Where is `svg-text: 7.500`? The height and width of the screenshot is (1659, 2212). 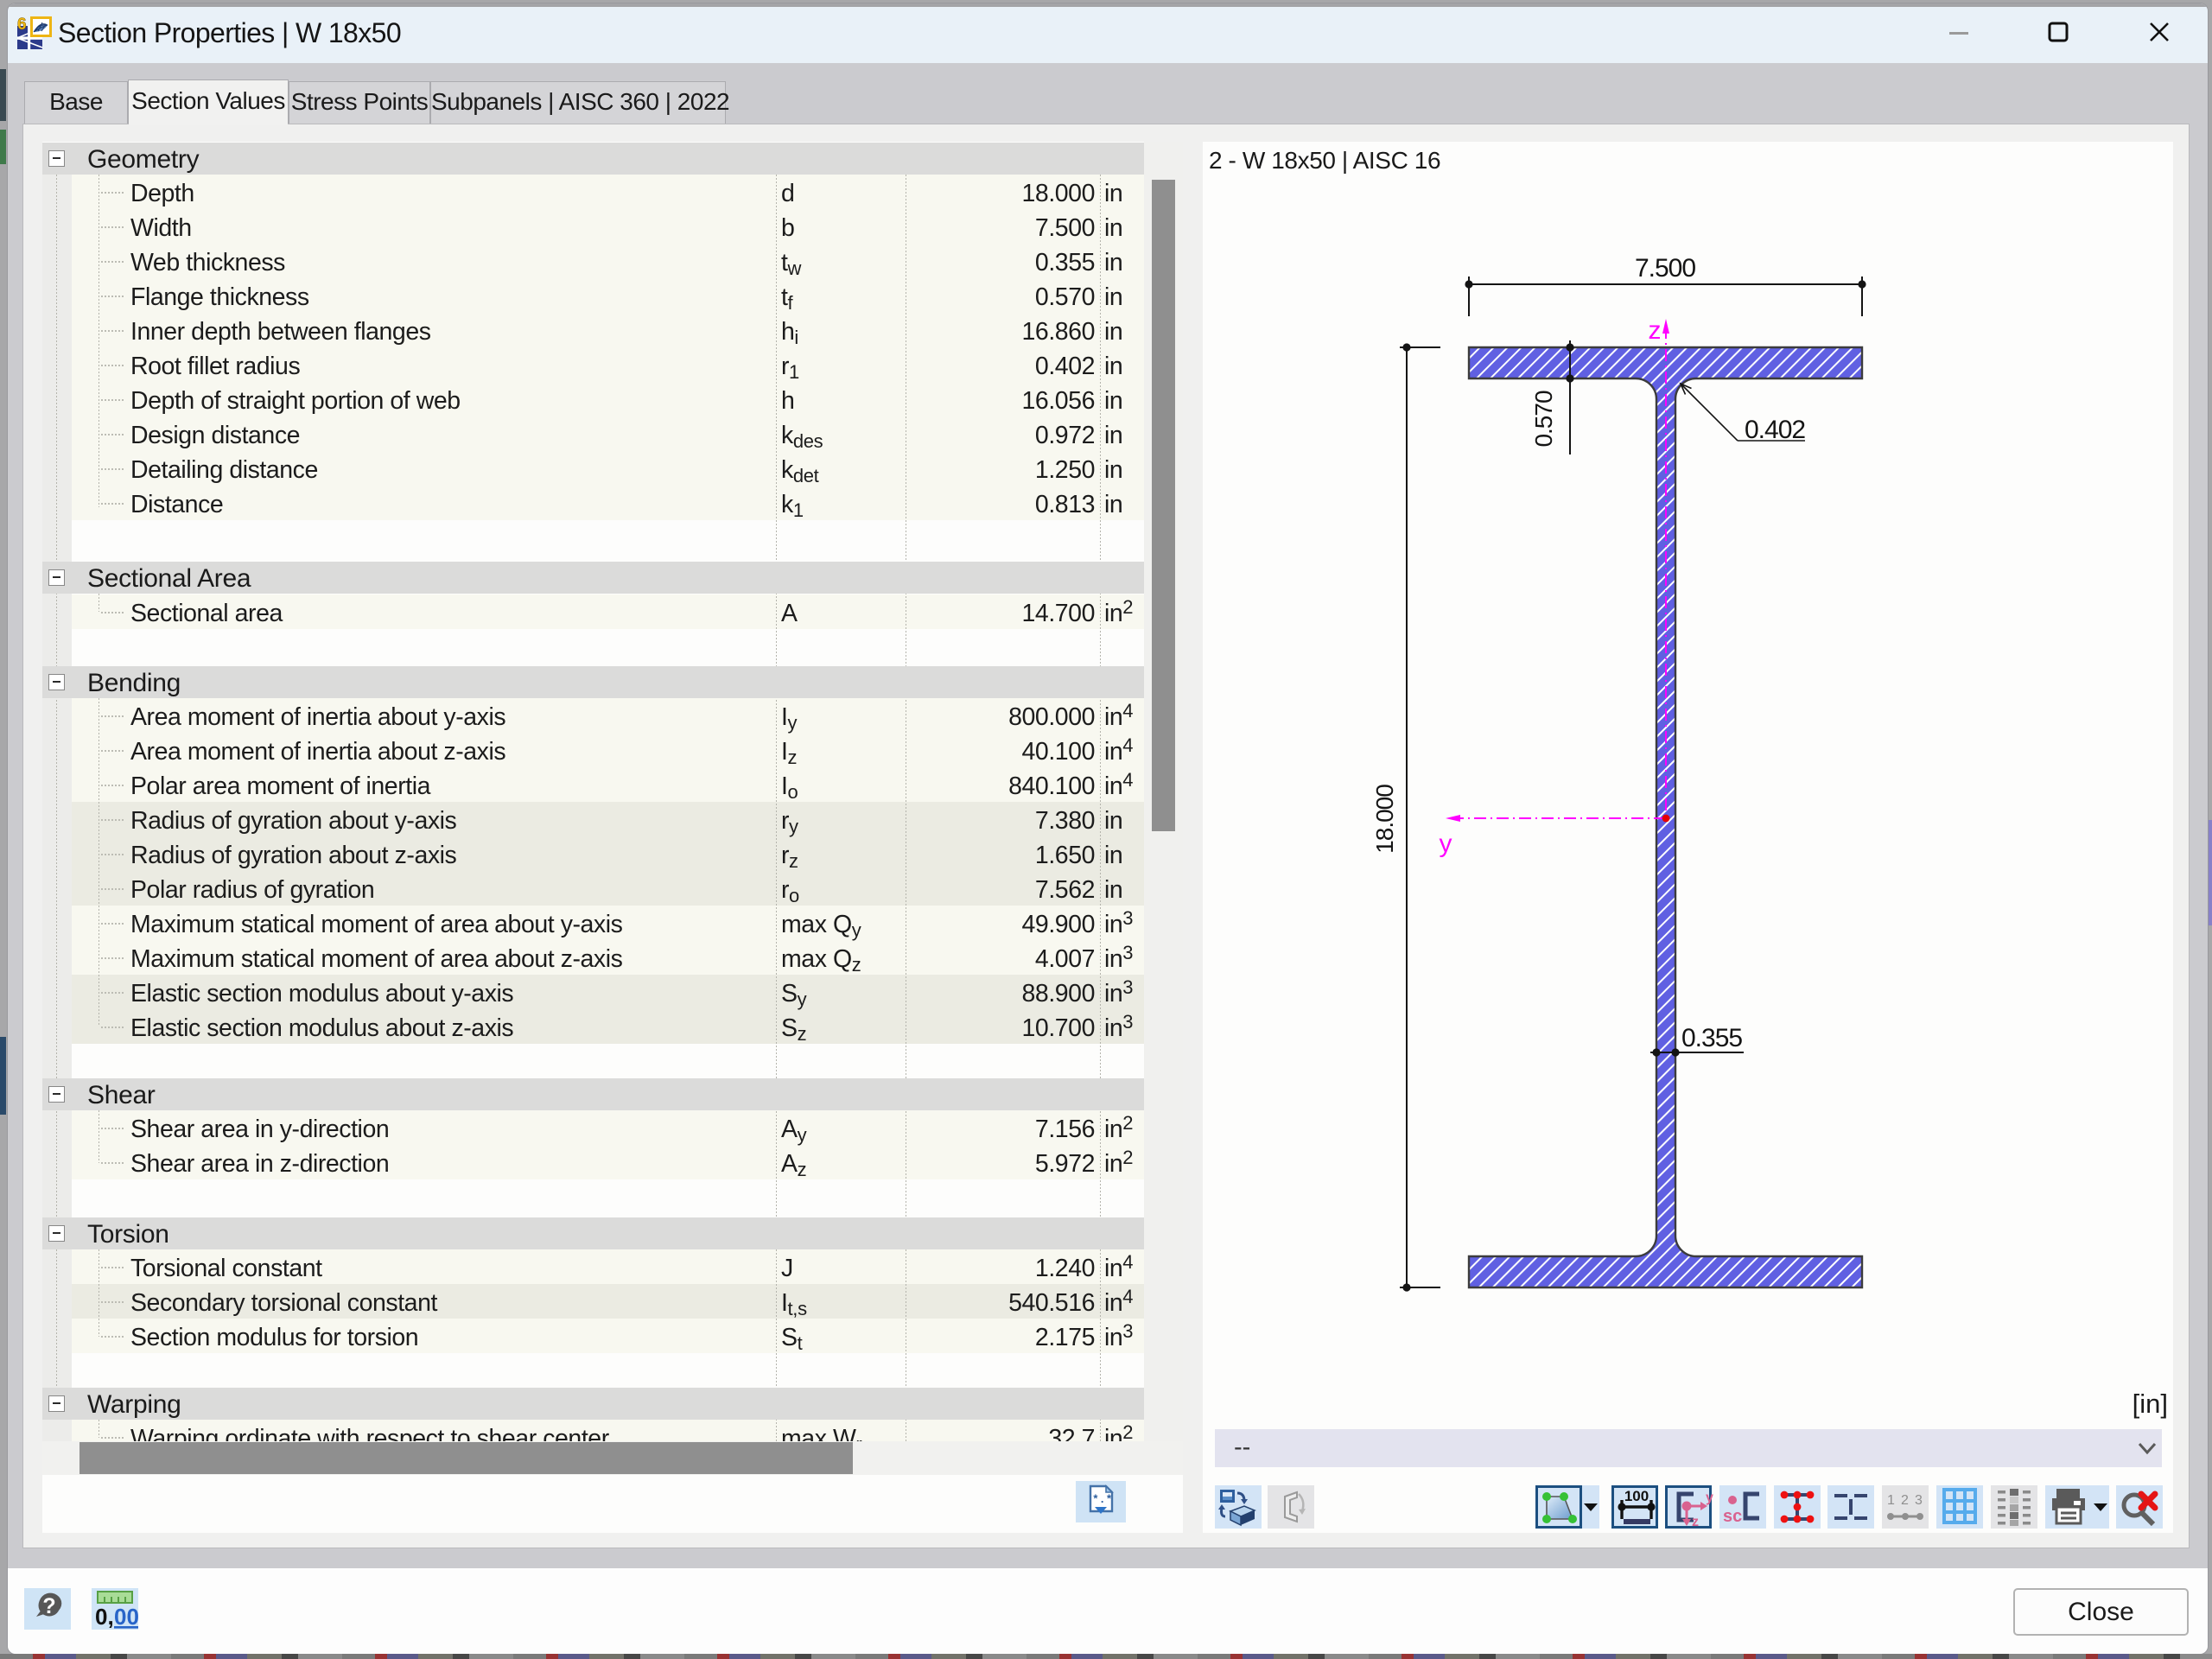
svg-text: 7.500 is located at coordinates (1665, 268).